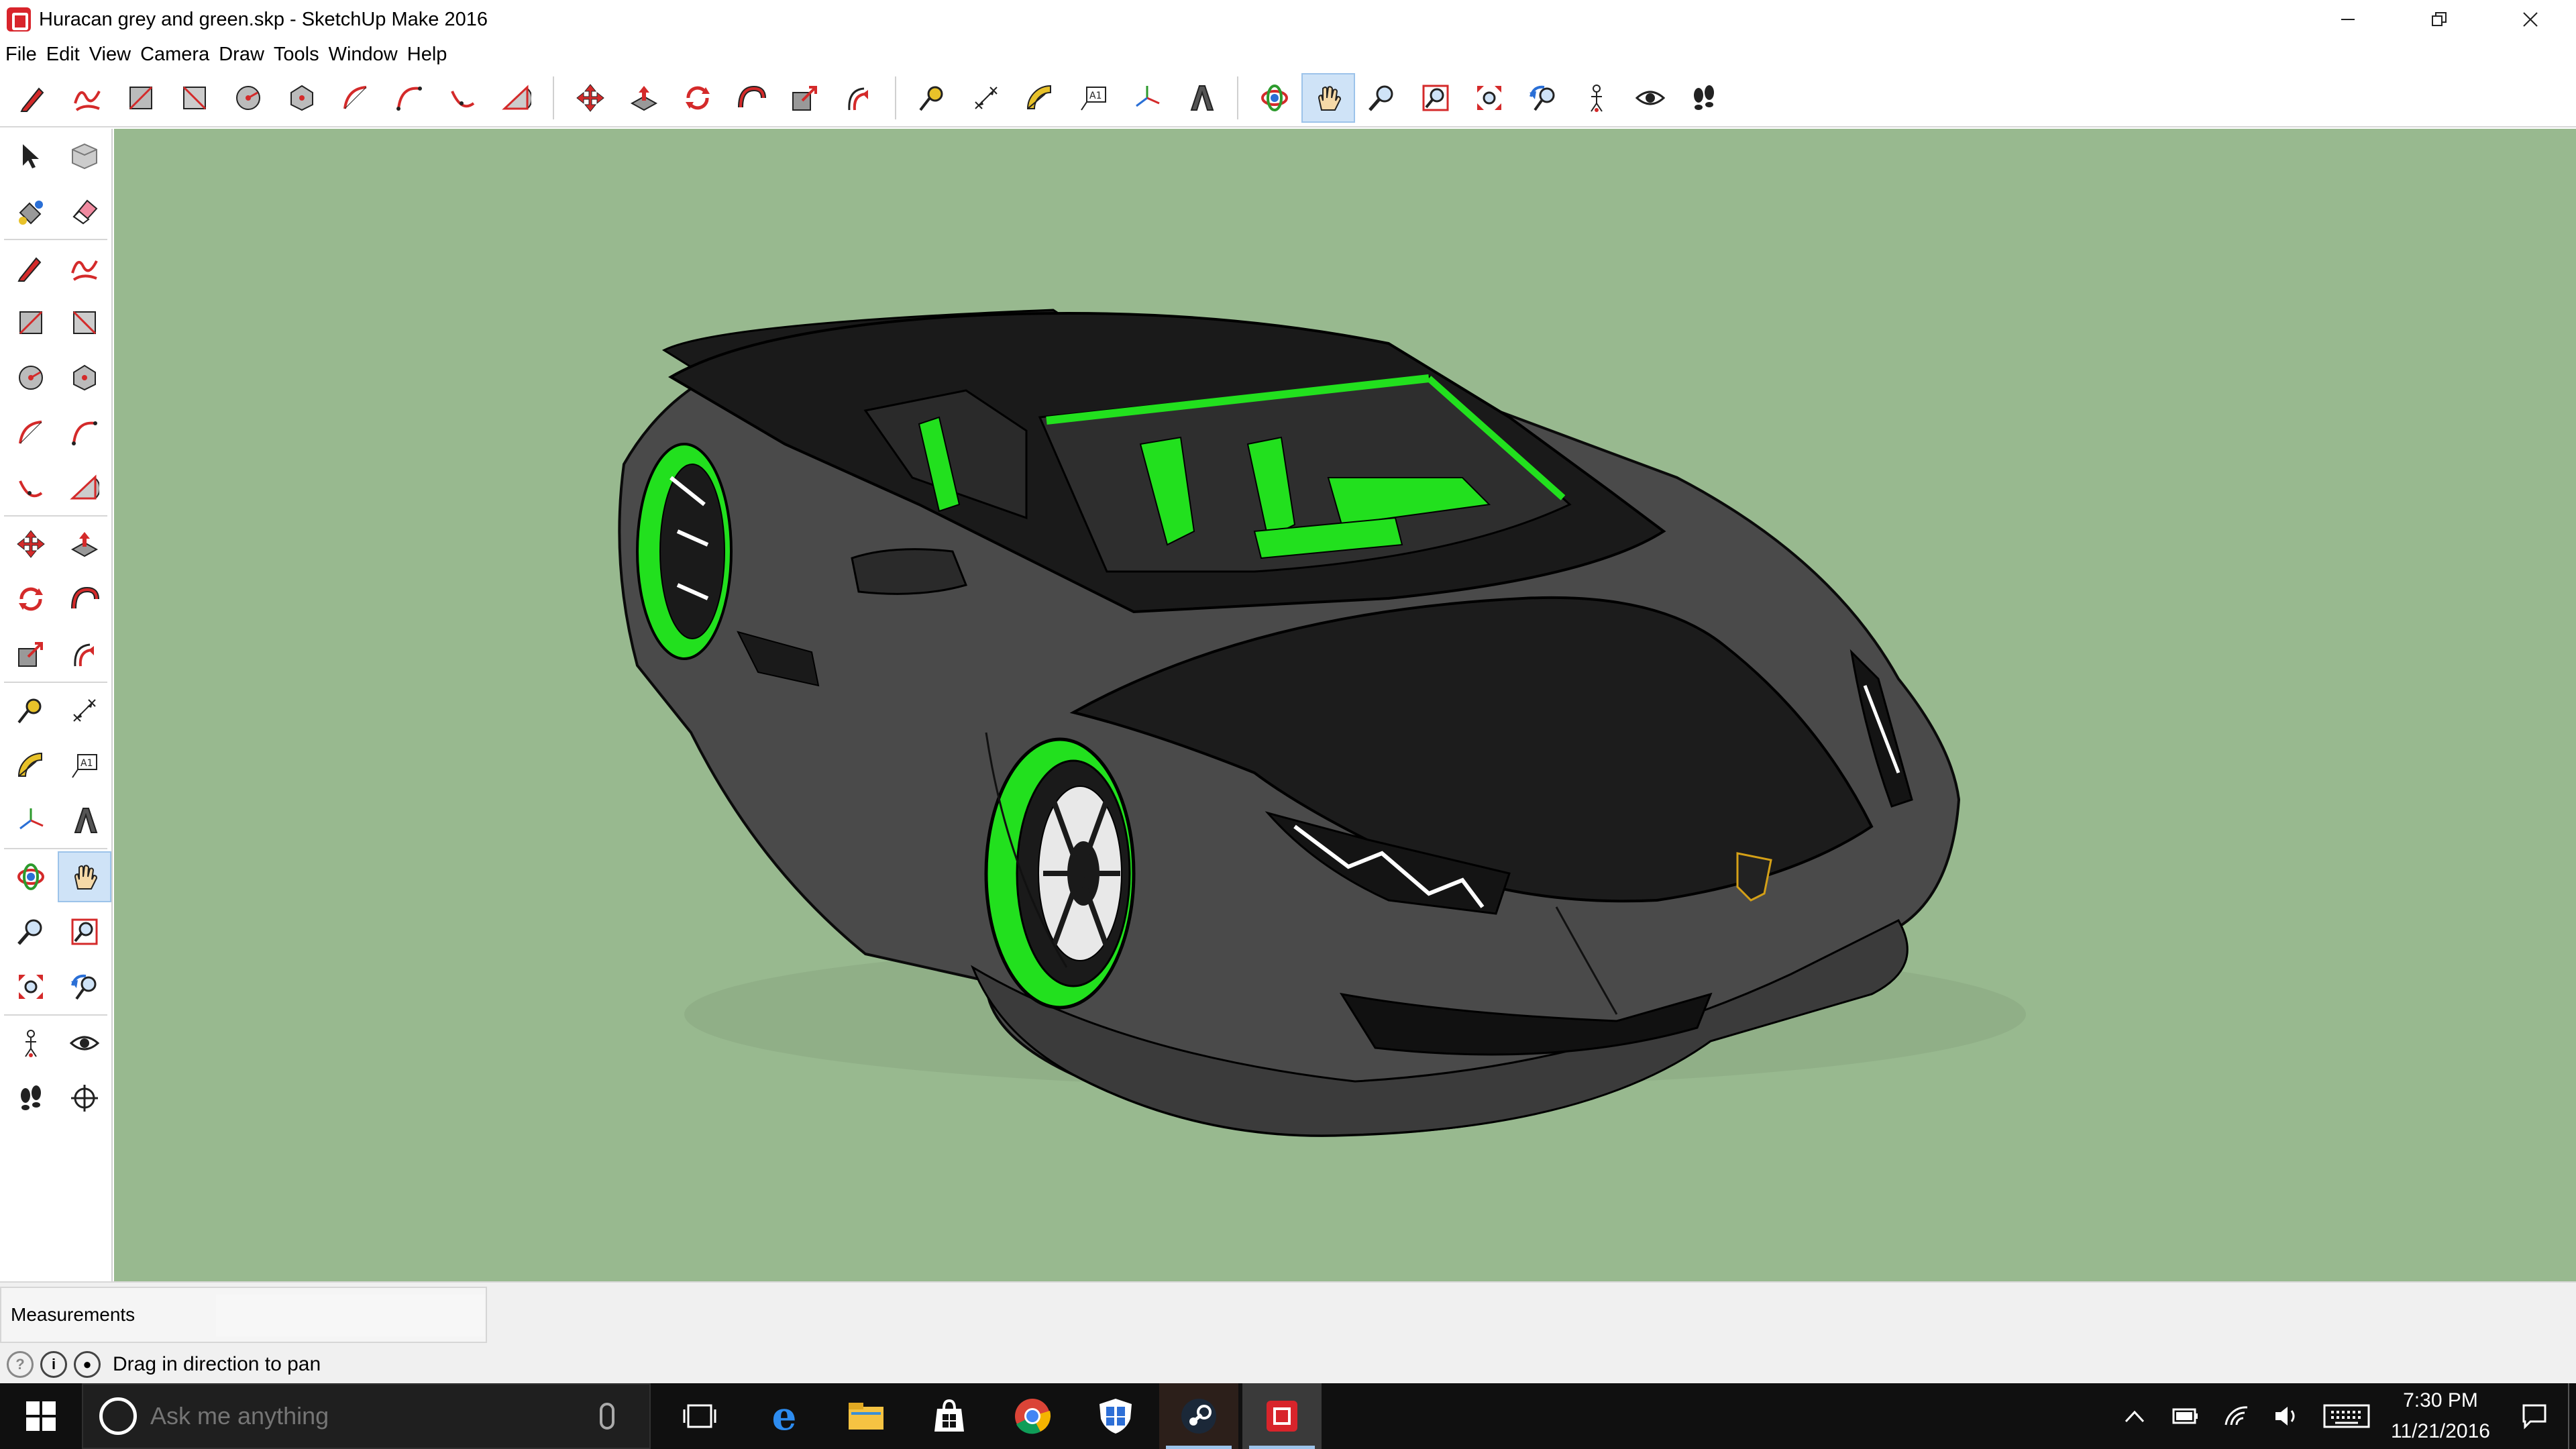  Describe the element at coordinates (31, 876) in the screenshot. I see `palette-orbit-button` at that location.